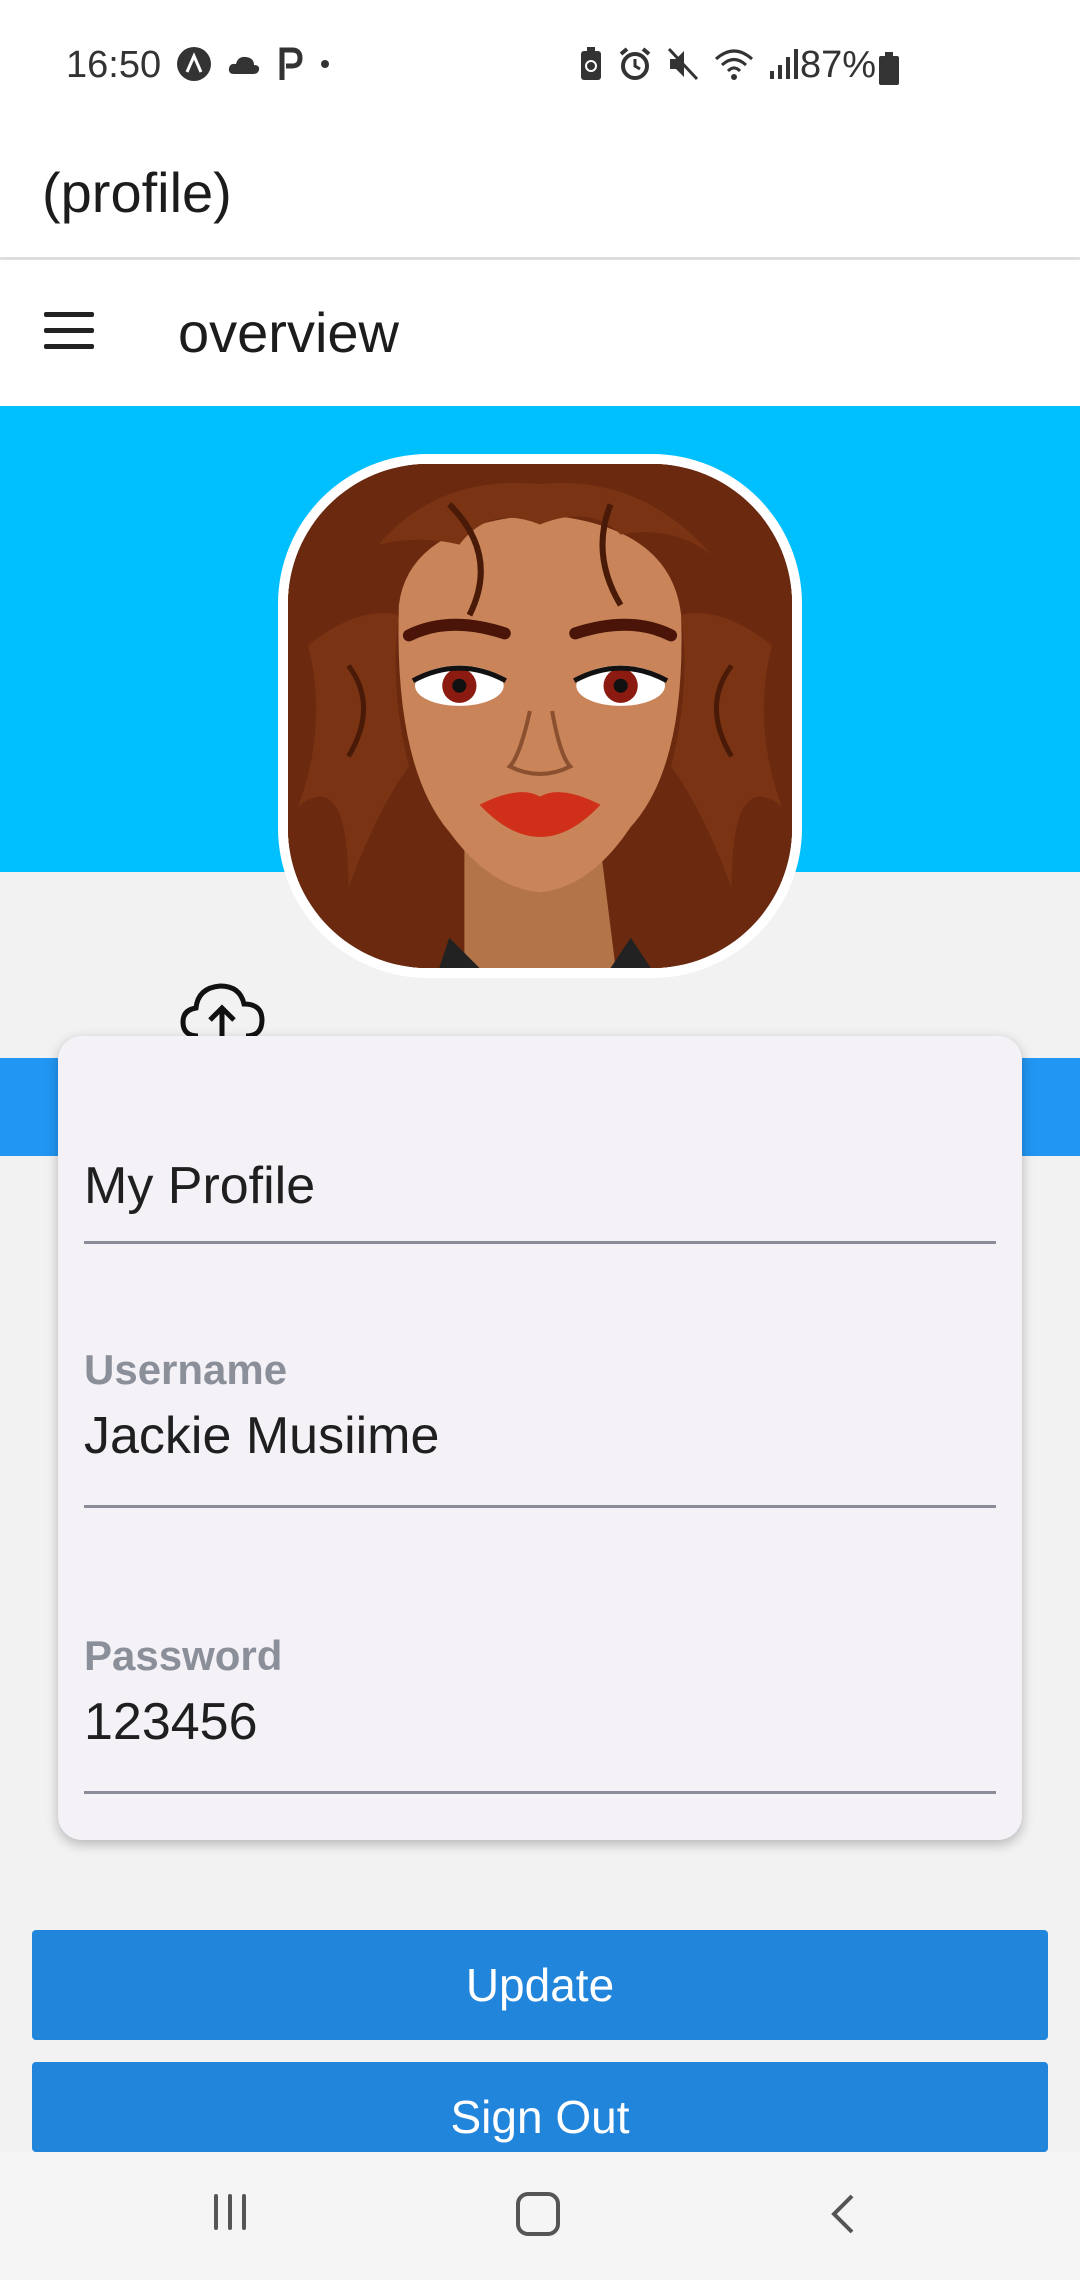  What do you see at coordinates (889, 68) in the screenshot?
I see `battery-icon` at bounding box center [889, 68].